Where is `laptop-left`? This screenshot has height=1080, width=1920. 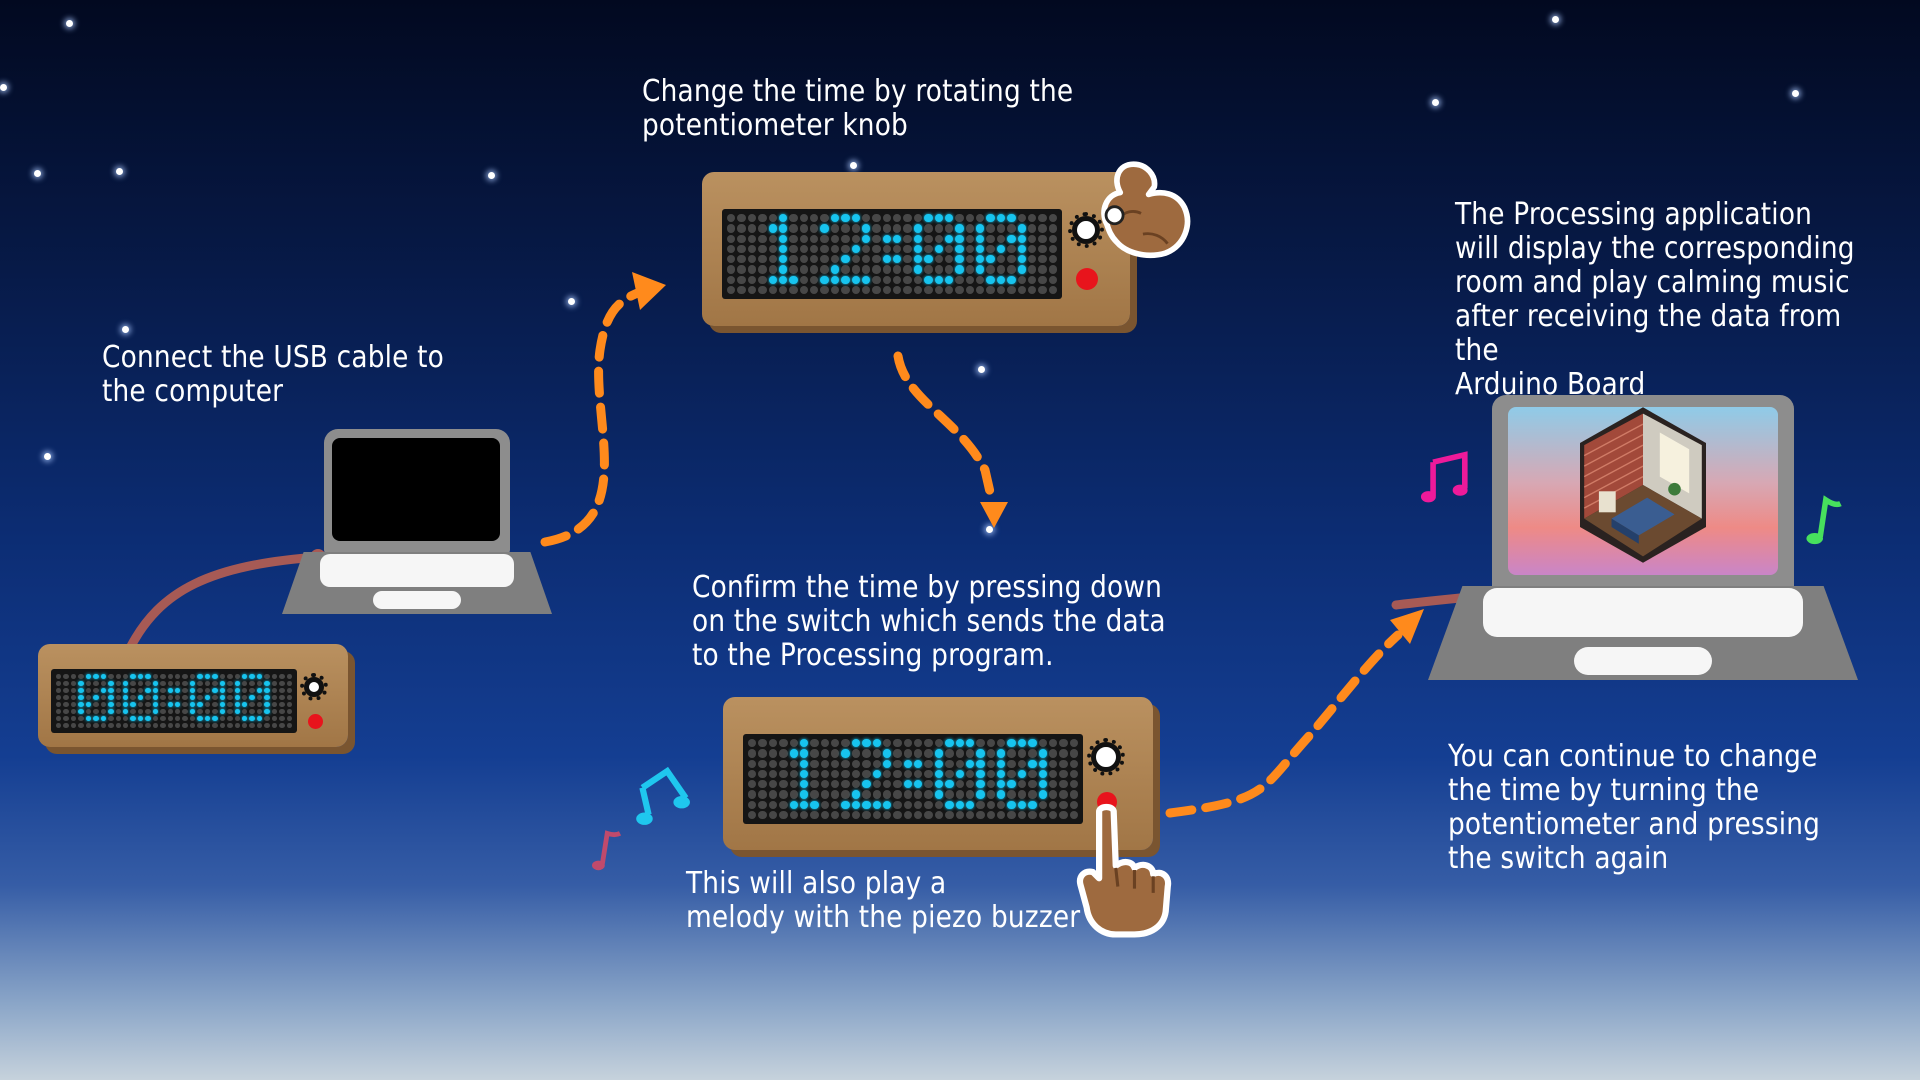
laptop-left is located at coordinates (417, 521).